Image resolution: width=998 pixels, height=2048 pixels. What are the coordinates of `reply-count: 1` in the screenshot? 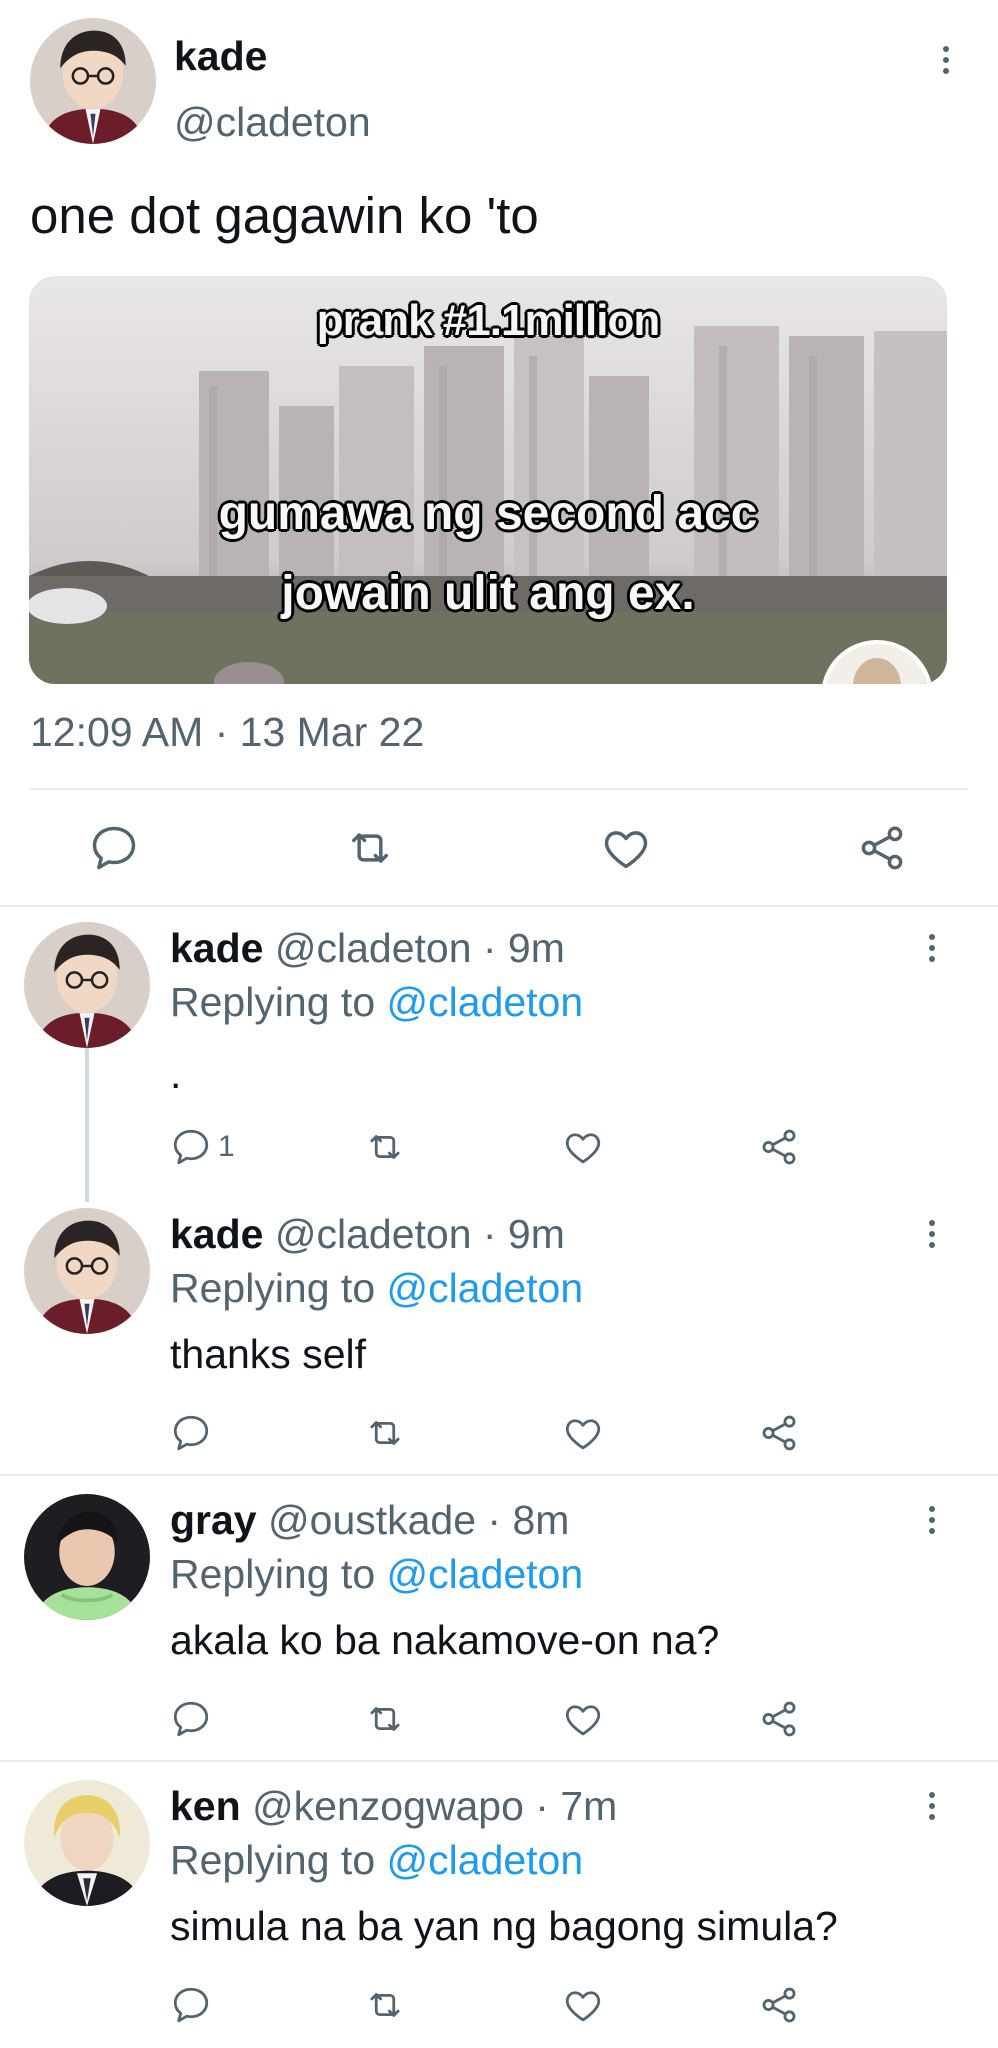 It's located at (226, 1146).